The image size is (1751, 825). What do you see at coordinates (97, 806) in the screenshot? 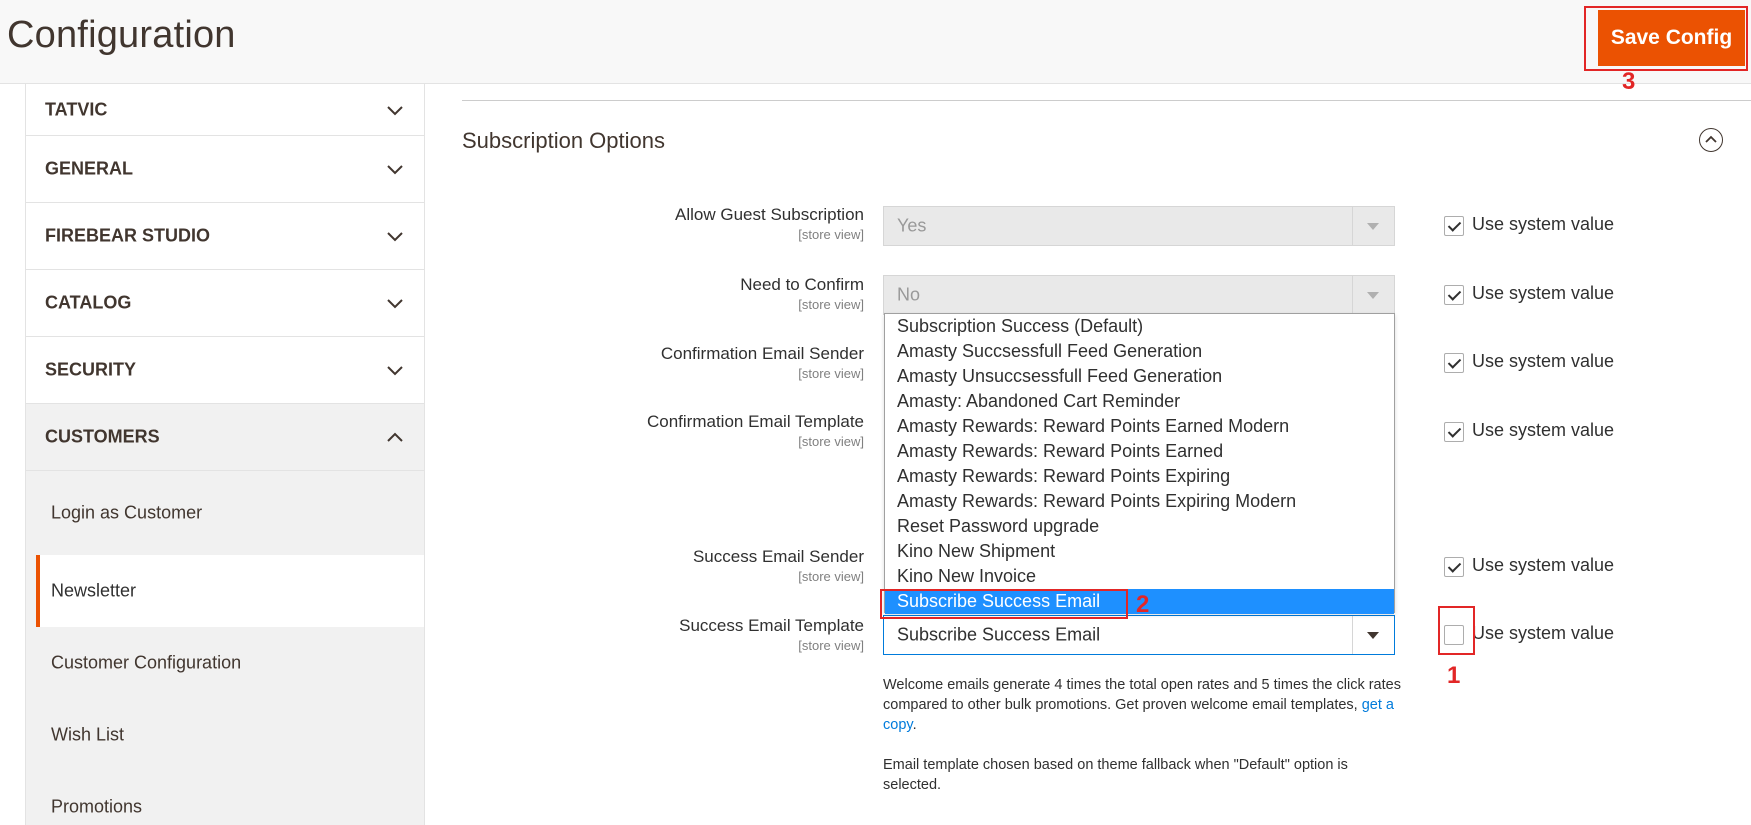
I see `sidebar-item-label: Promotions` at bounding box center [97, 806].